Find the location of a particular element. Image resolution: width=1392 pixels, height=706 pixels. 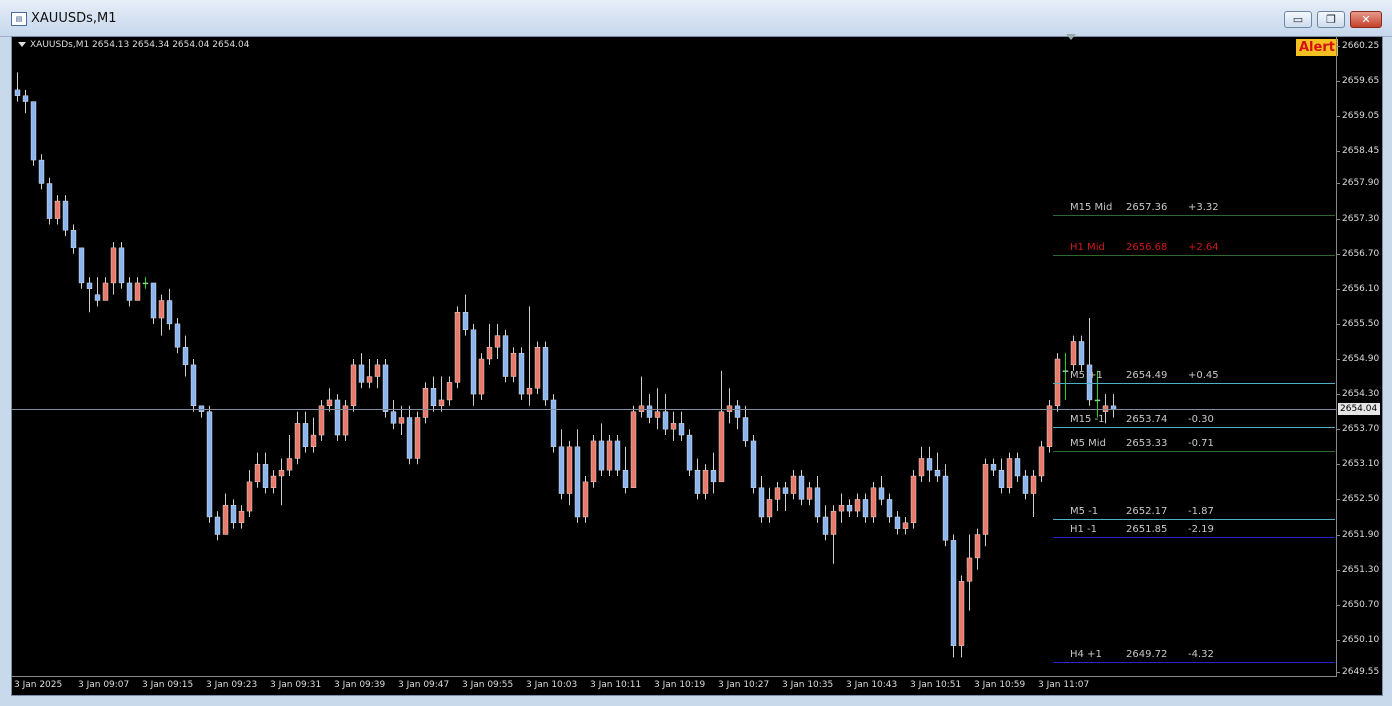

level-price: 2653.33 is located at coordinates (1147, 443).